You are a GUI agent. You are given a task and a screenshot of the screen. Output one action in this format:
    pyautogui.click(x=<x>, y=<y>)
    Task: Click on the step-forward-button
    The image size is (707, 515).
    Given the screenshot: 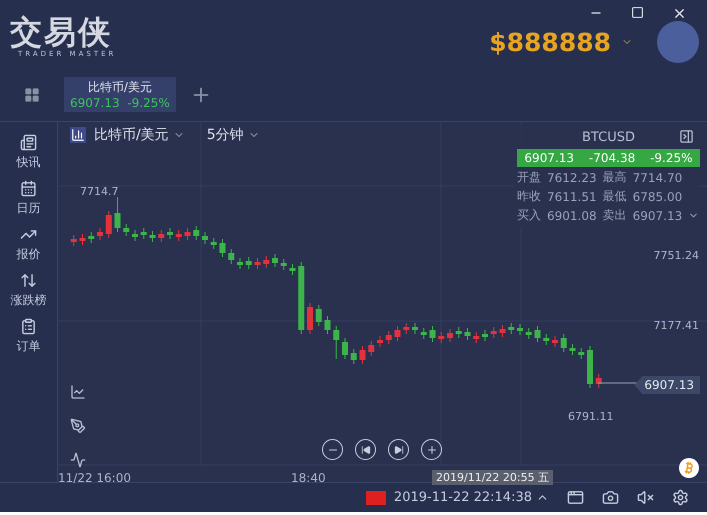 What is the action you would take?
    pyautogui.click(x=398, y=449)
    